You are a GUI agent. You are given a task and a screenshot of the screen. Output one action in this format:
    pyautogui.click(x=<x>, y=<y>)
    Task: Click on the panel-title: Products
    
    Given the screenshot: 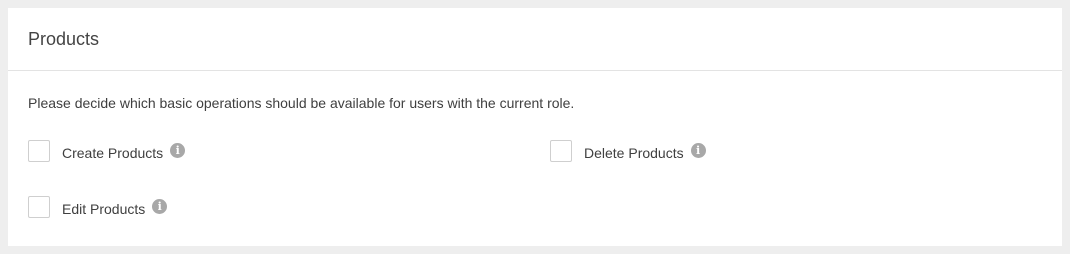 What is the action you would take?
    pyautogui.click(x=64, y=39)
    